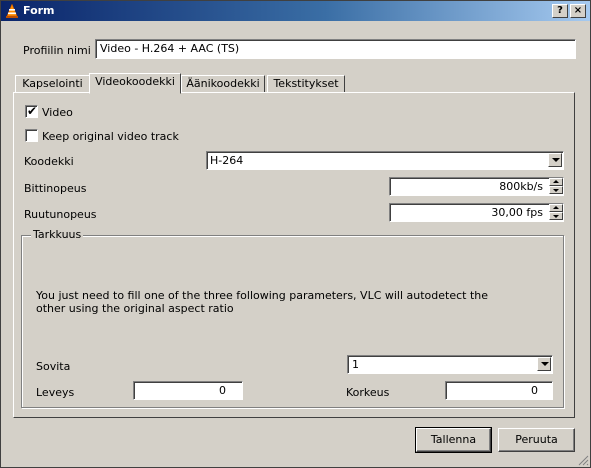 This screenshot has height=468, width=591. Describe the element at coordinates (450, 364) in the screenshot. I see `scale-select: 1` at that location.